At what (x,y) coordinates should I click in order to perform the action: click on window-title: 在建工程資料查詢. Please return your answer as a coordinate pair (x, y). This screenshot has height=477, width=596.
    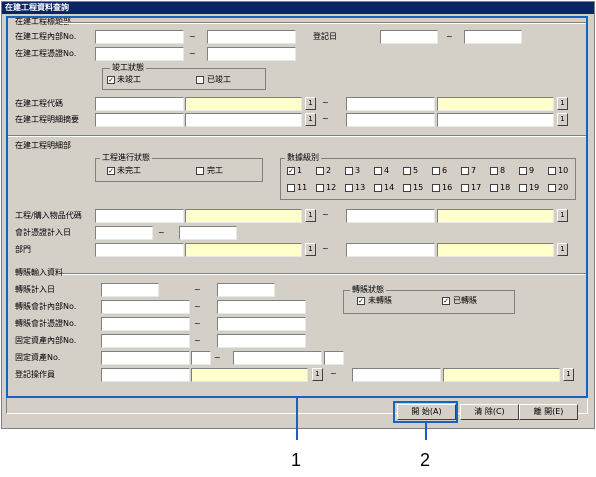
    Looking at the image, I should click on (298, 8).